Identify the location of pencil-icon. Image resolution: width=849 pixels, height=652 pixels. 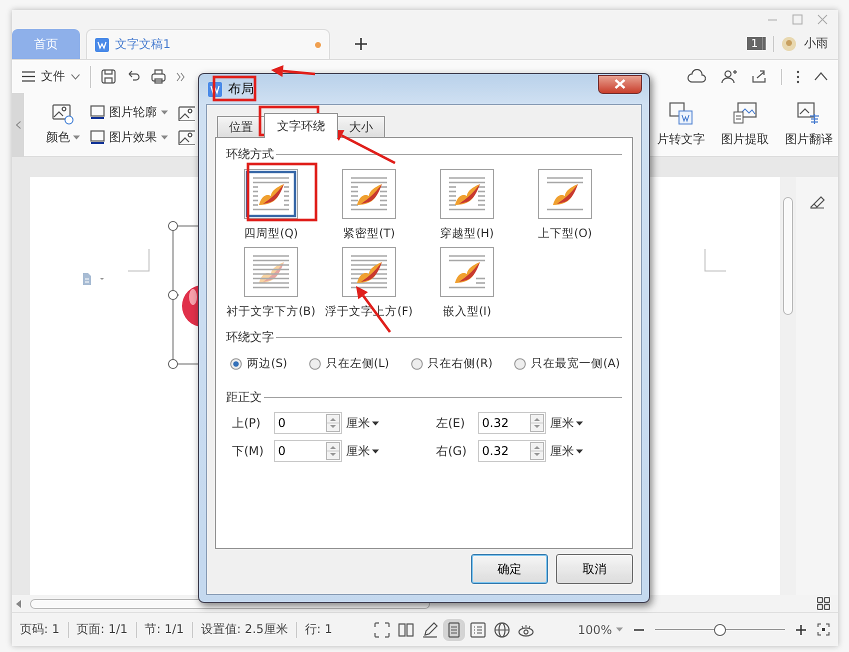
(430, 630).